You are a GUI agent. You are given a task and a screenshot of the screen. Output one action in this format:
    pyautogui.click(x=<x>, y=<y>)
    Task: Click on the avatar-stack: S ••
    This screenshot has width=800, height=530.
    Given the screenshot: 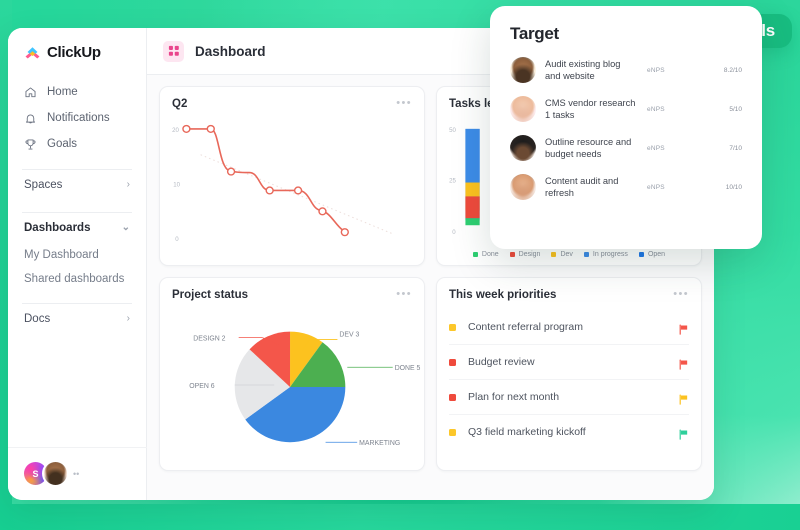 What is the action you would take?
    pyautogui.click(x=51, y=473)
    